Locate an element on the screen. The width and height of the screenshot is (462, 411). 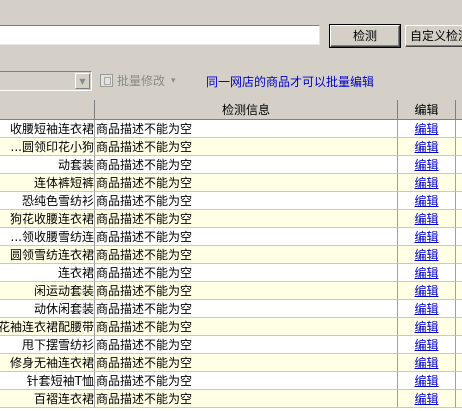
chevron-down-icon: ▼ is located at coordinates (82, 81).